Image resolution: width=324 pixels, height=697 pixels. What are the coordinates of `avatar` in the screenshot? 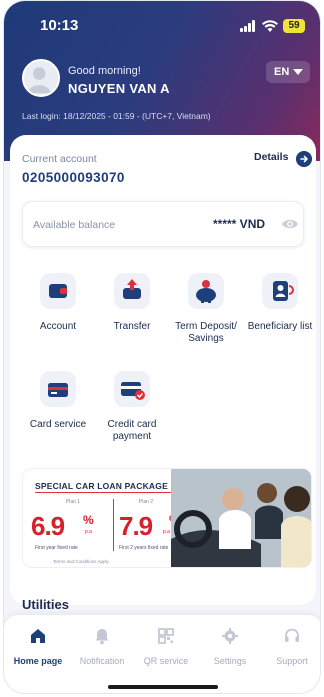 It's located at (41, 78).